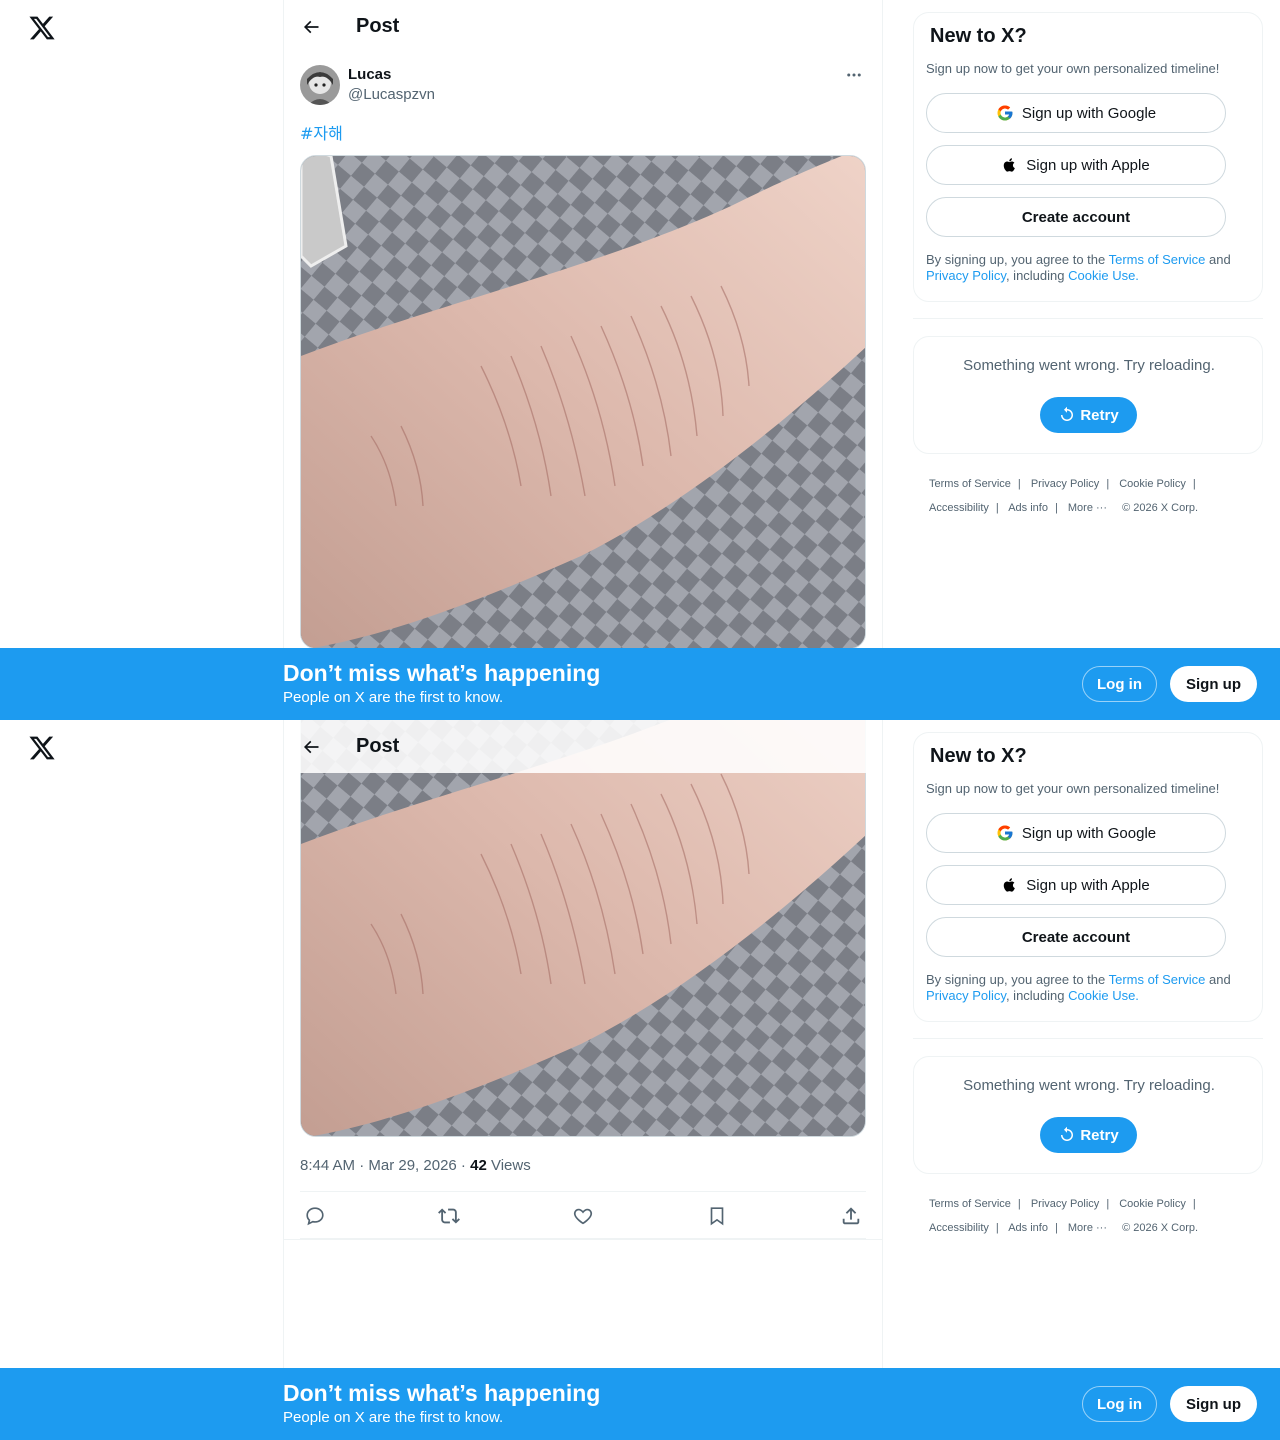 Image resolution: width=1280 pixels, height=1440 pixels. I want to click on hashtag-link: #자해, so click(321, 132).